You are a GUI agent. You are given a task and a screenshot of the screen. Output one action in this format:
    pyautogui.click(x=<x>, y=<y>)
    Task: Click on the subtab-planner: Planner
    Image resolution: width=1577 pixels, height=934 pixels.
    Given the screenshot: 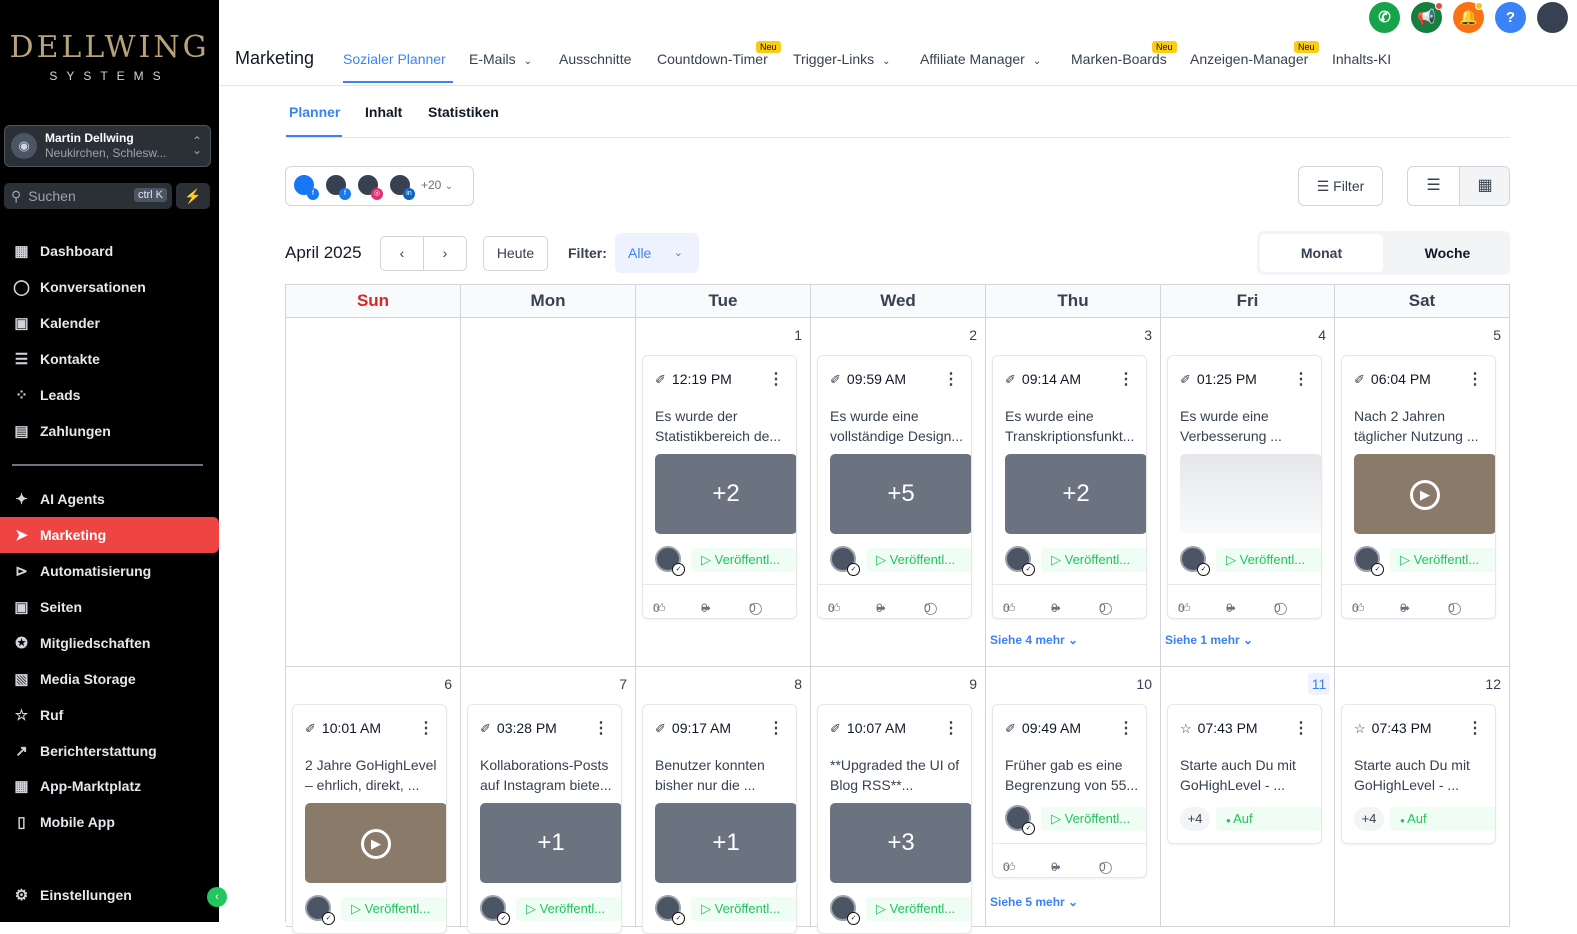 What is the action you would take?
    pyautogui.click(x=314, y=112)
    